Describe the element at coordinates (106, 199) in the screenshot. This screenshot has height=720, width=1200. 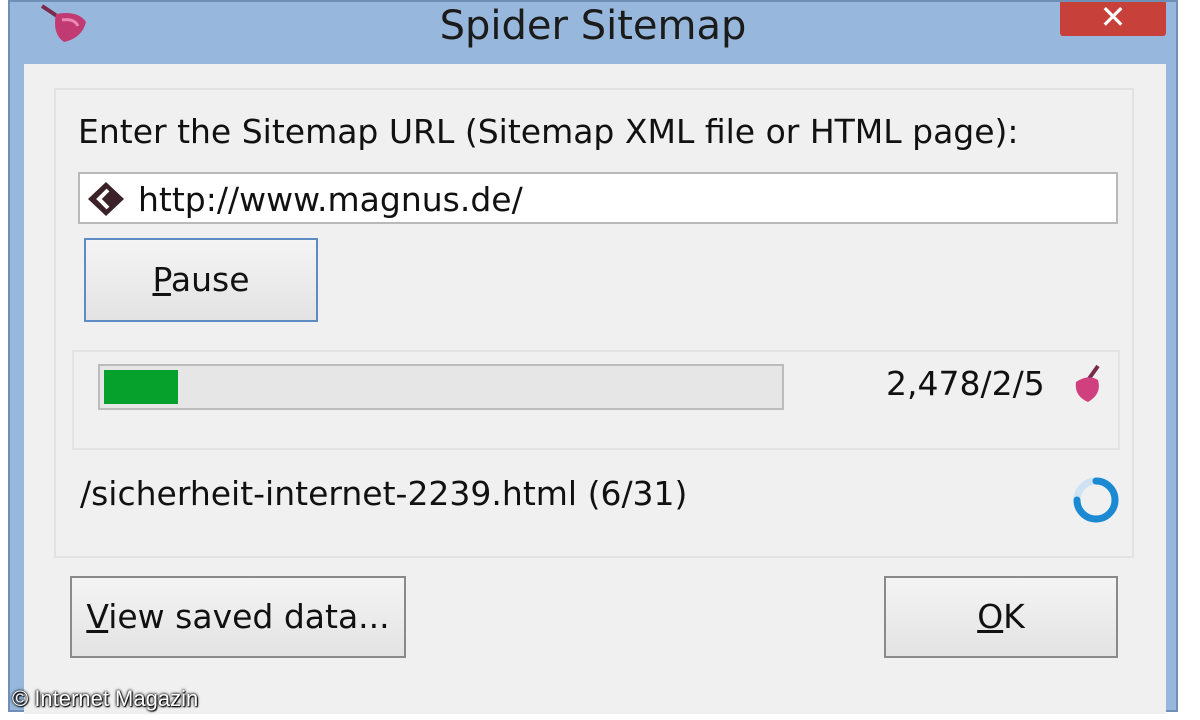
I see `url-arrow-icon` at that location.